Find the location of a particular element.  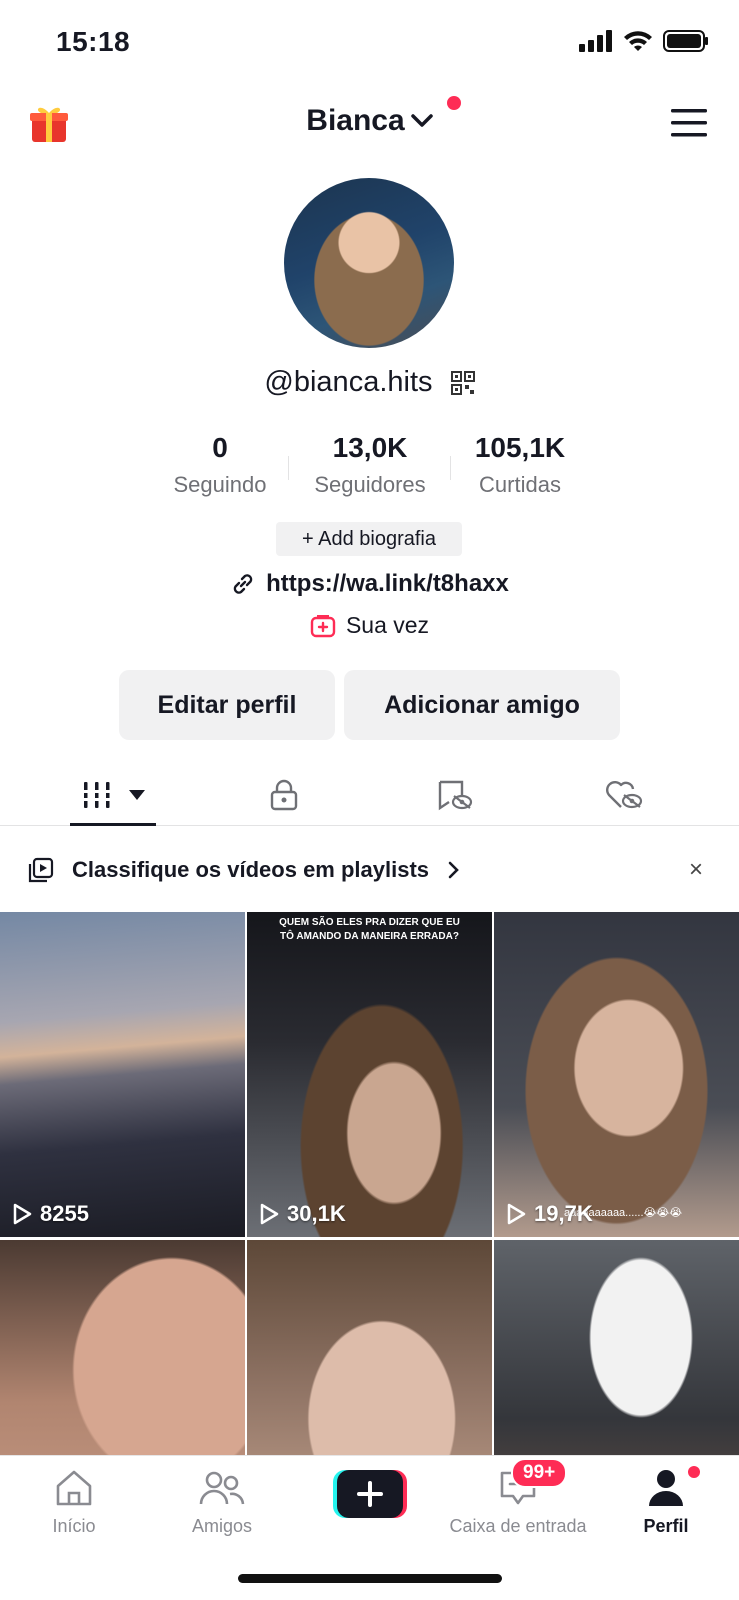

notification-dot is located at coordinates (454, 103).